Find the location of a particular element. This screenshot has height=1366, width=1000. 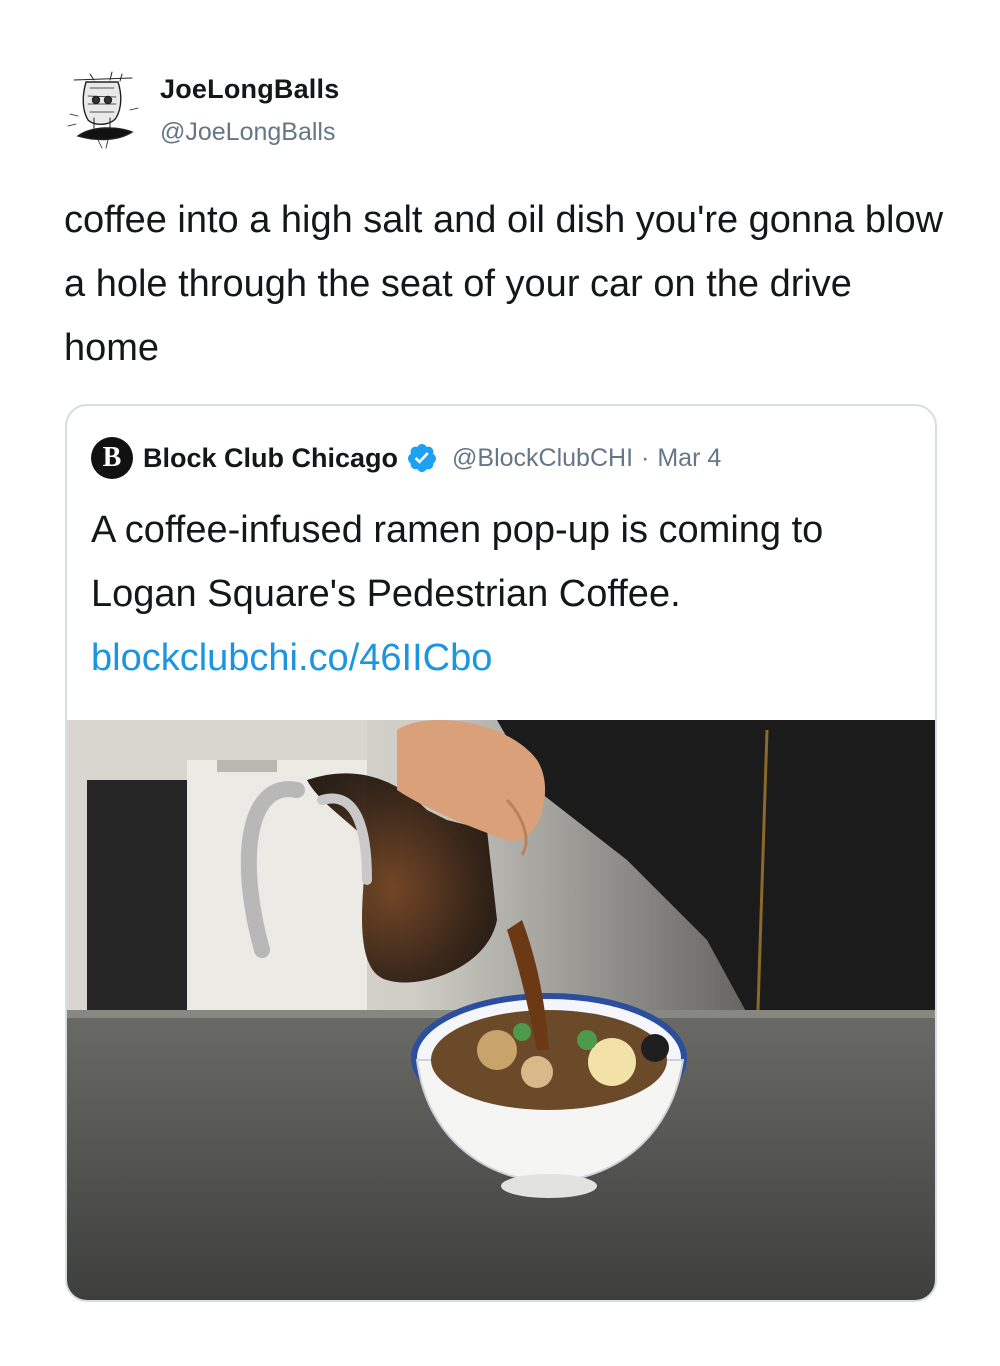

sketch-avatar-icon is located at coordinates (103, 108).